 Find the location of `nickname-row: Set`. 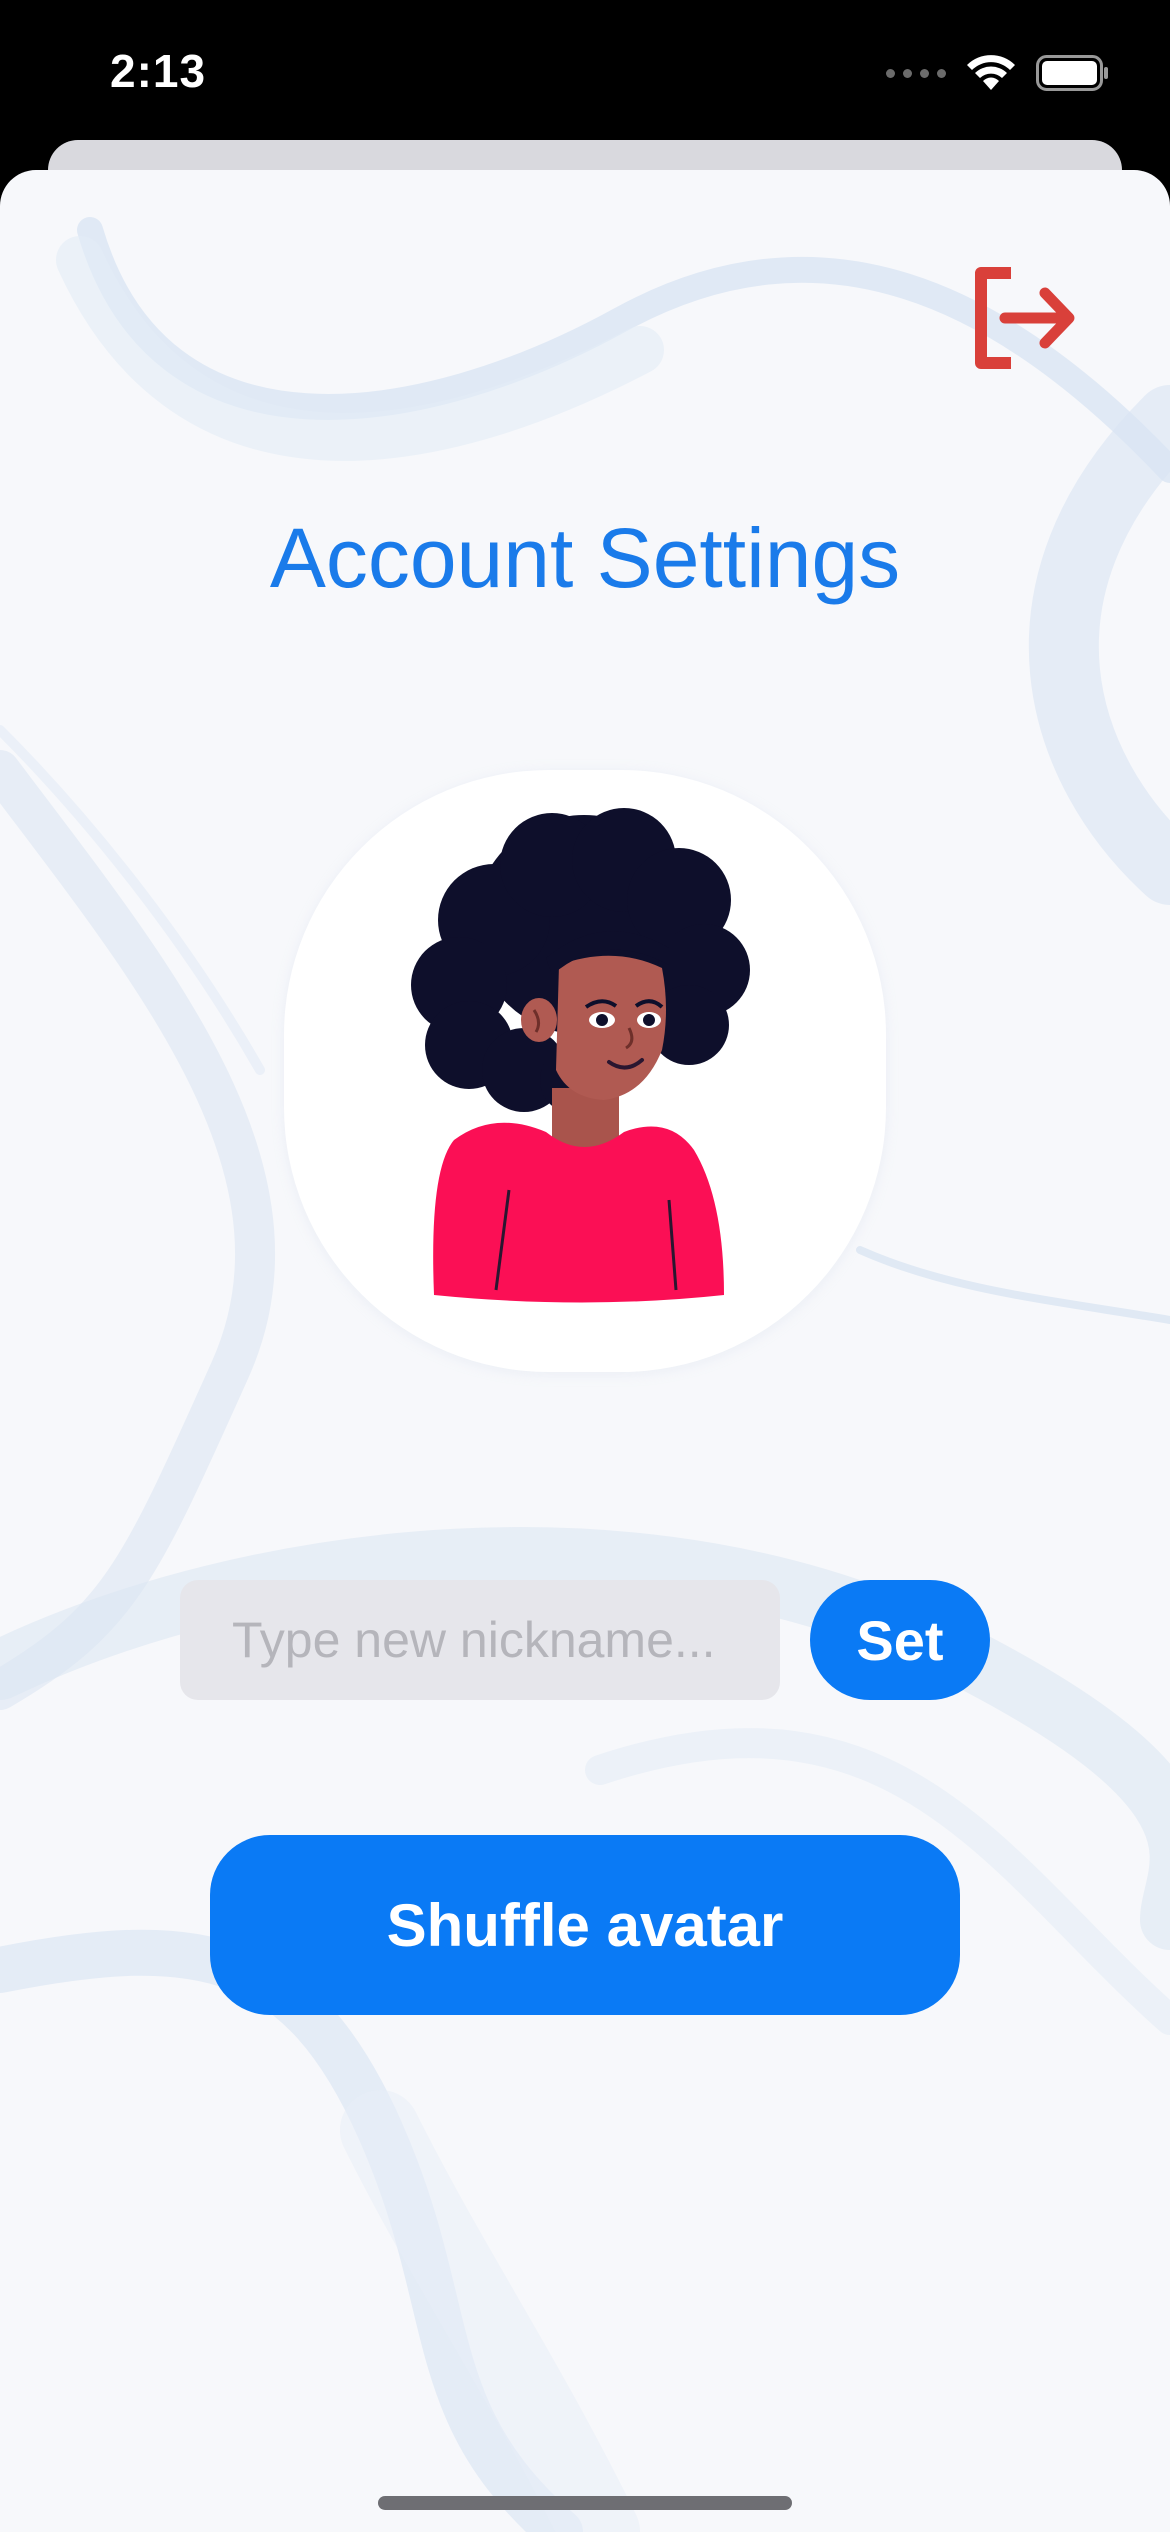

nickname-row: Set is located at coordinates (585, 1640).